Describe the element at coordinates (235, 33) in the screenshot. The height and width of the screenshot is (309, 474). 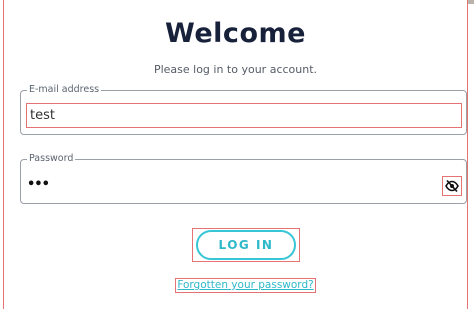
I see `page-title: Welcome` at that location.